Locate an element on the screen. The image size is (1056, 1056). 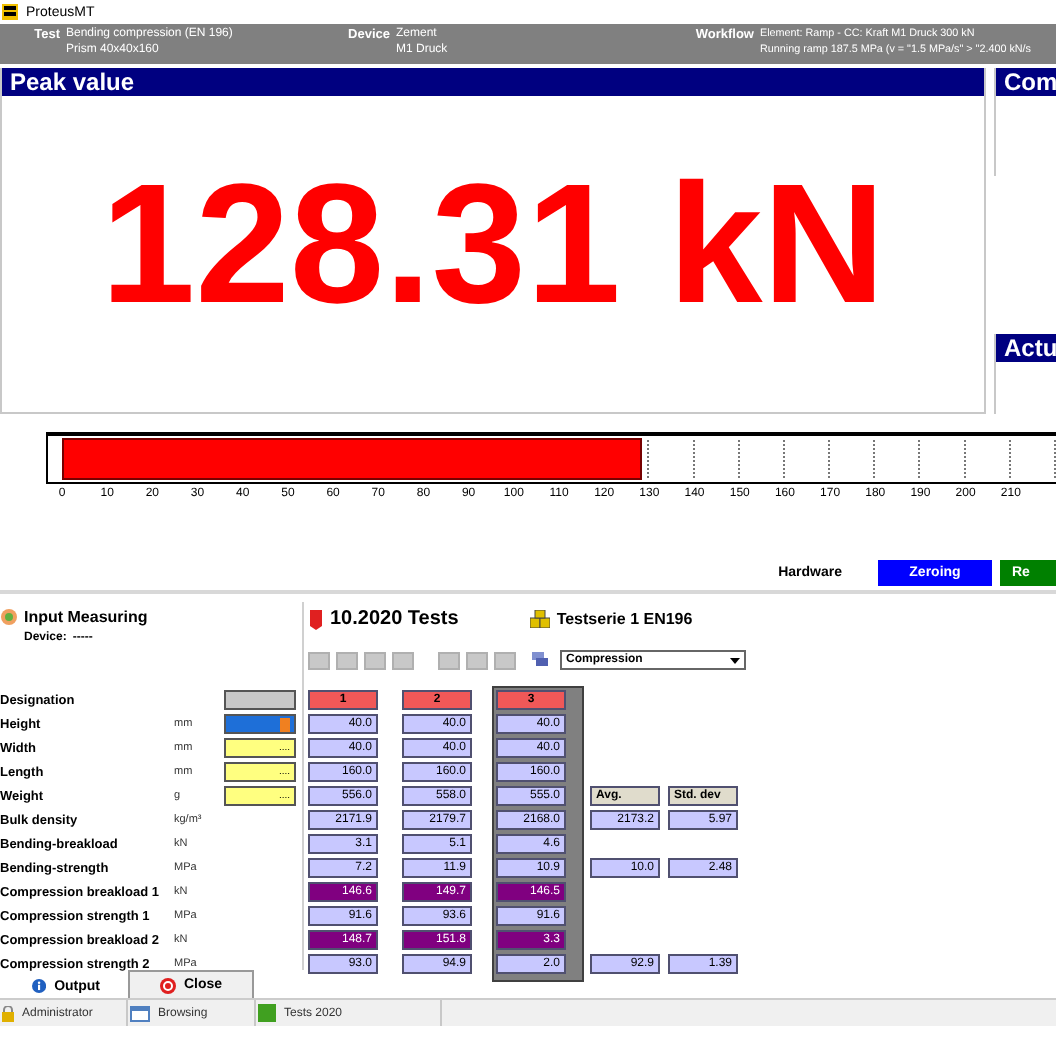
panel-header: Actu is located at coordinates (1026, 347).